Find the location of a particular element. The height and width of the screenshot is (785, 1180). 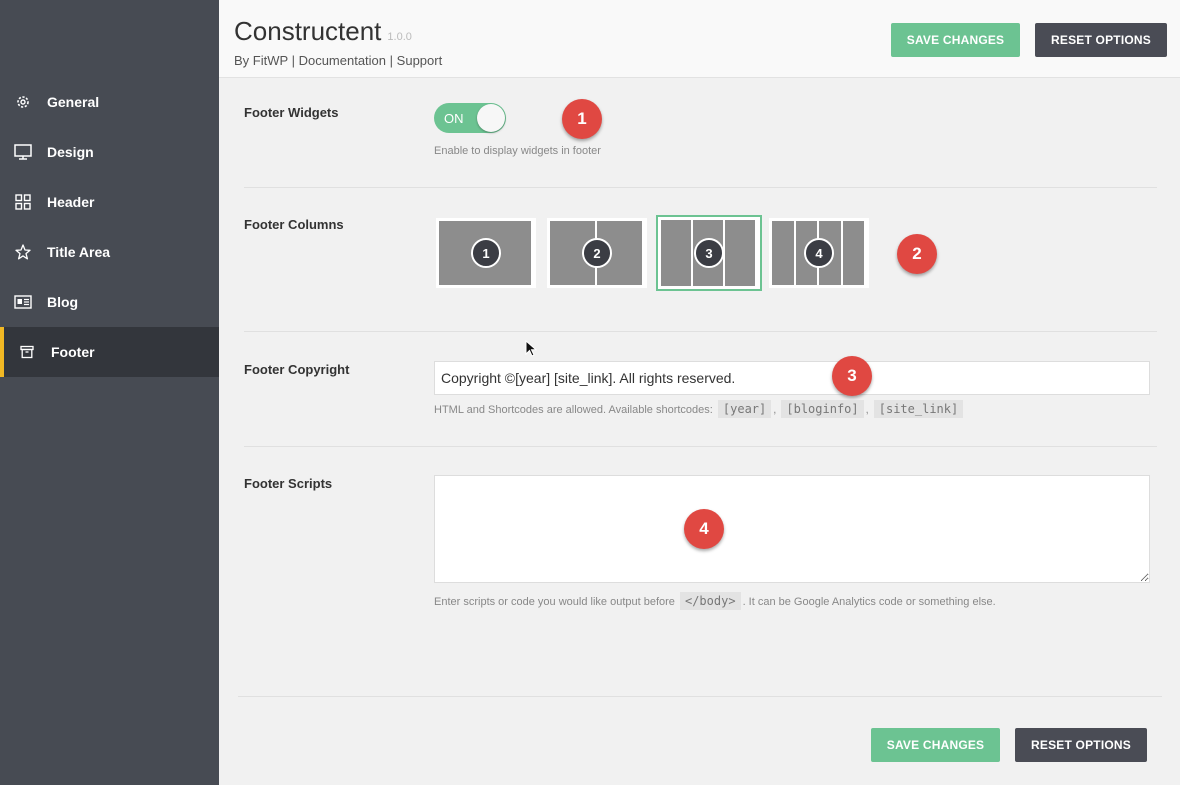

footer-scripts-label: Footer Scripts is located at coordinates (288, 483).